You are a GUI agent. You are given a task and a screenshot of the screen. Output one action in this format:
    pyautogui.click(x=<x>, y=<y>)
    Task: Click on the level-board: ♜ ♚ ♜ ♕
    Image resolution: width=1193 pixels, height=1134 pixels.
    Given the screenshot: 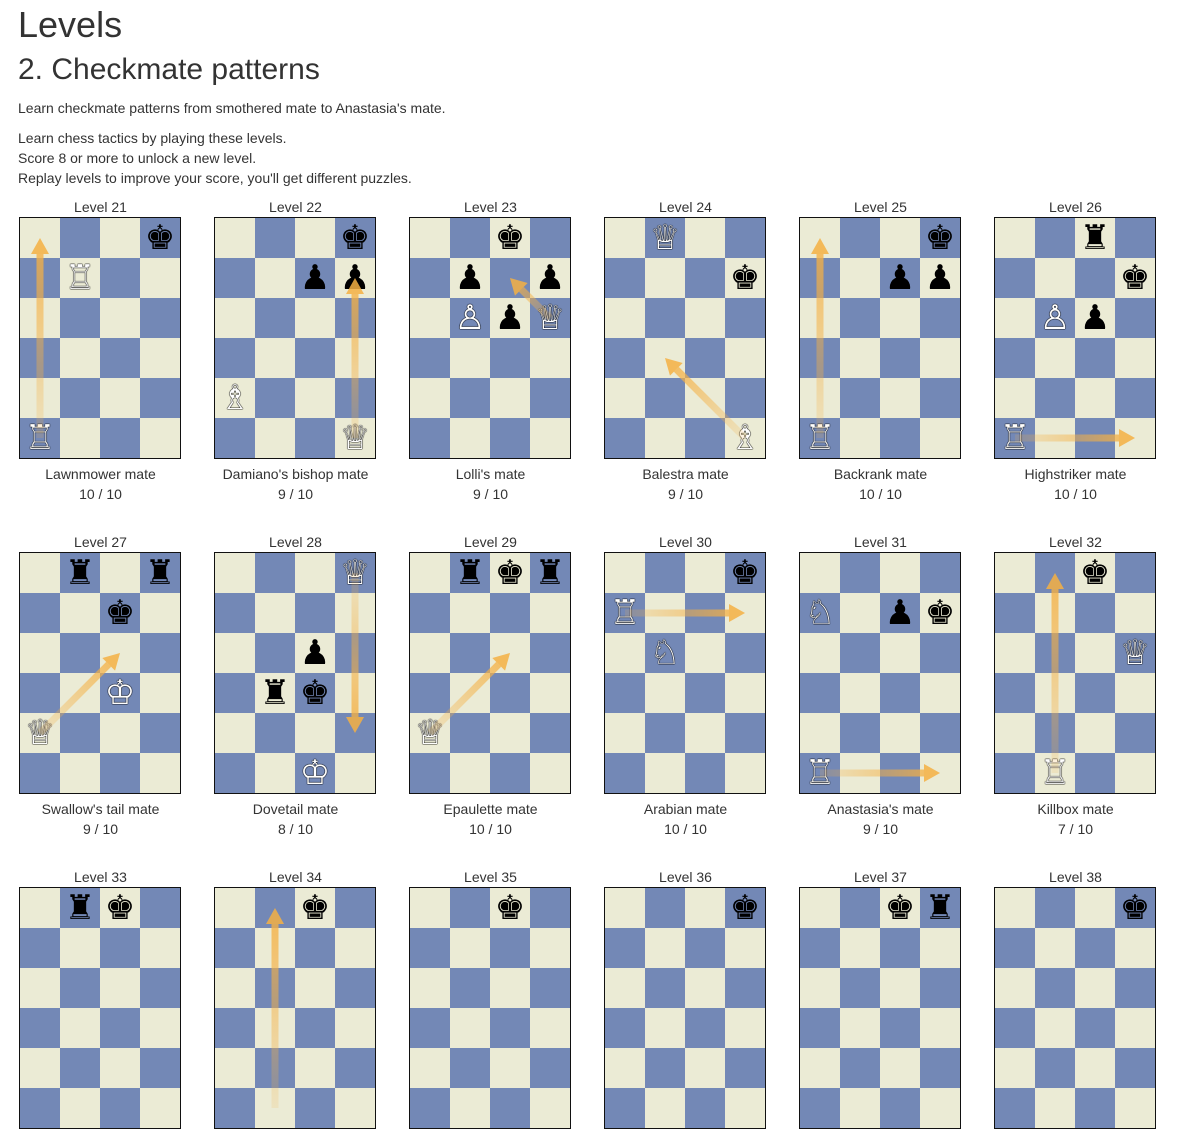 What is the action you would take?
    pyautogui.click(x=490, y=673)
    